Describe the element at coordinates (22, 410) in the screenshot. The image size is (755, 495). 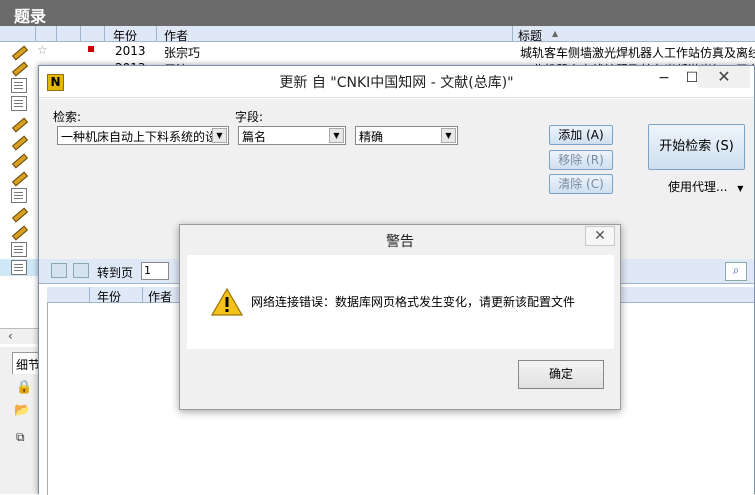
I see `folder-open-icon: 📂` at that location.